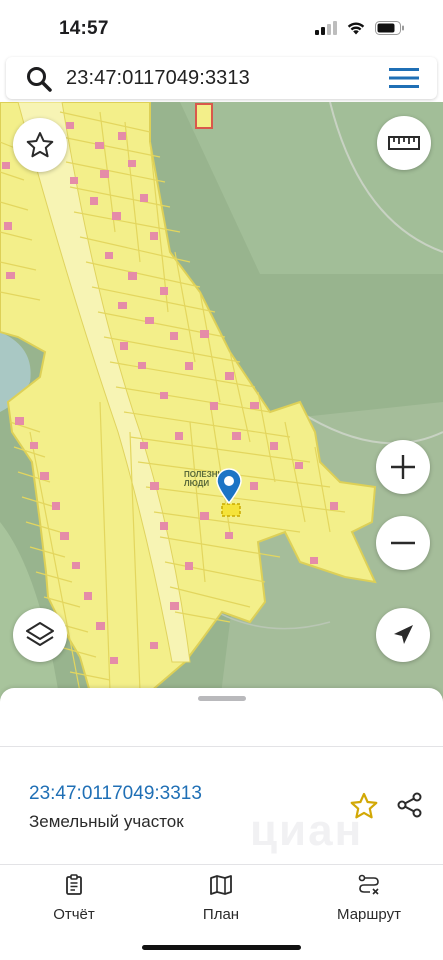 The image size is (443, 960). What do you see at coordinates (364, 806) in the screenshot?
I see `favorite-star-icon` at bounding box center [364, 806].